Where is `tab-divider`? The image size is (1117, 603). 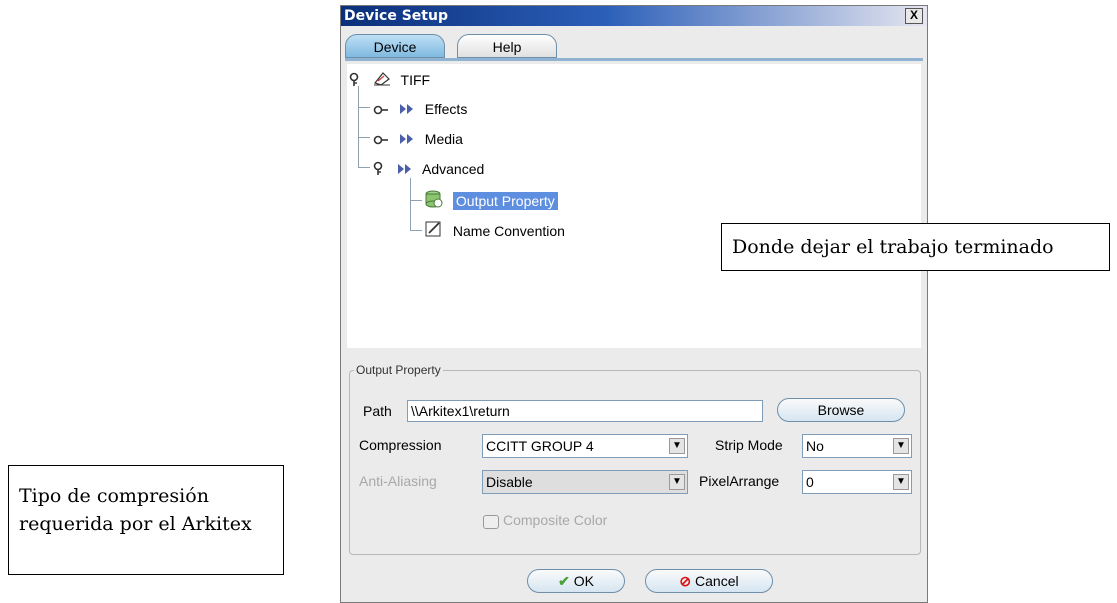 tab-divider is located at coordinates (634, 59).